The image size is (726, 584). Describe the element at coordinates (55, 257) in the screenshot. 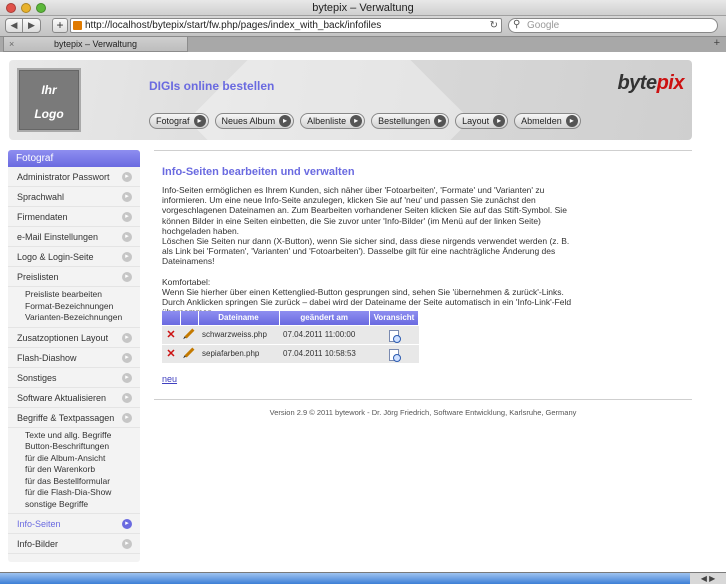

I see `sidebar-item-label: Logo & Login-Seite` at that location.